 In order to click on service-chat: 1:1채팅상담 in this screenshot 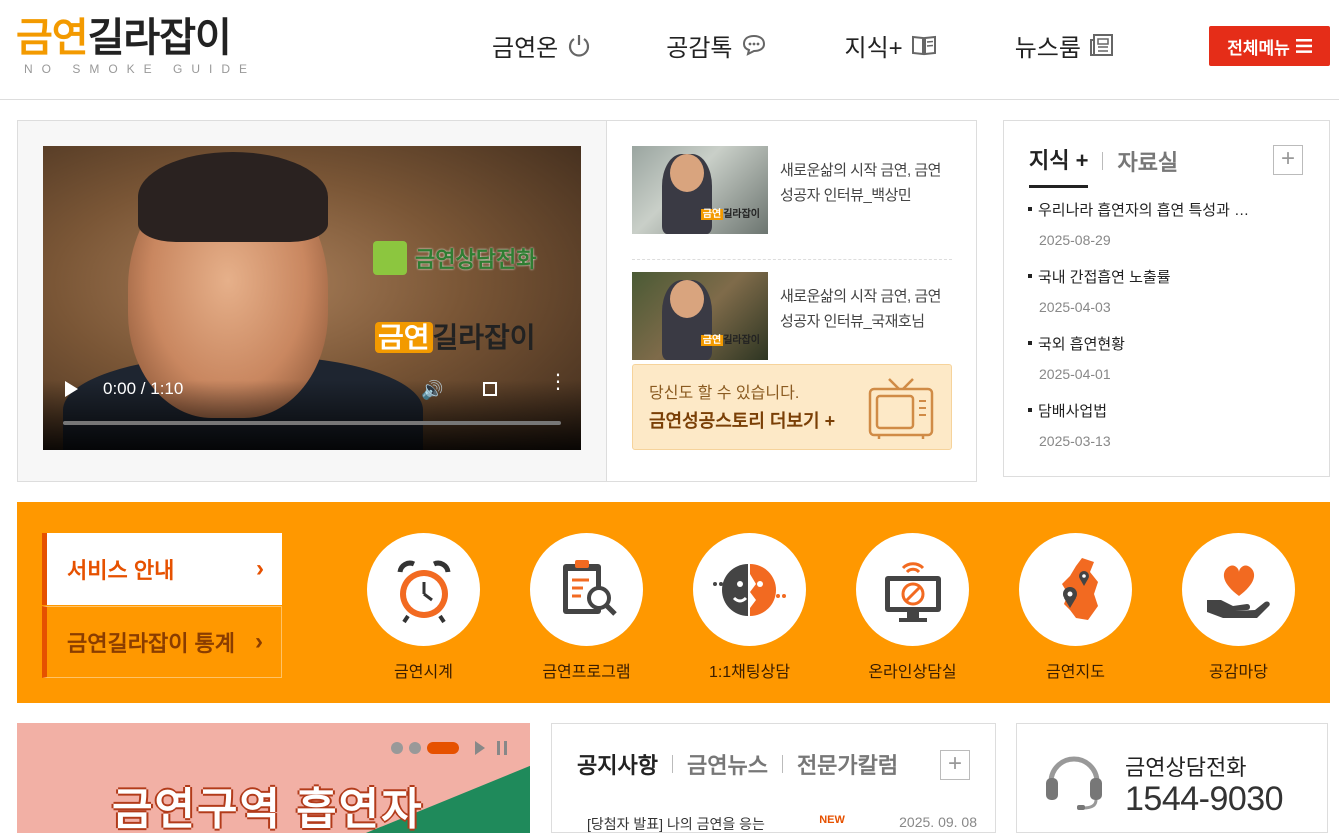, I will do `click(749, 607)`.